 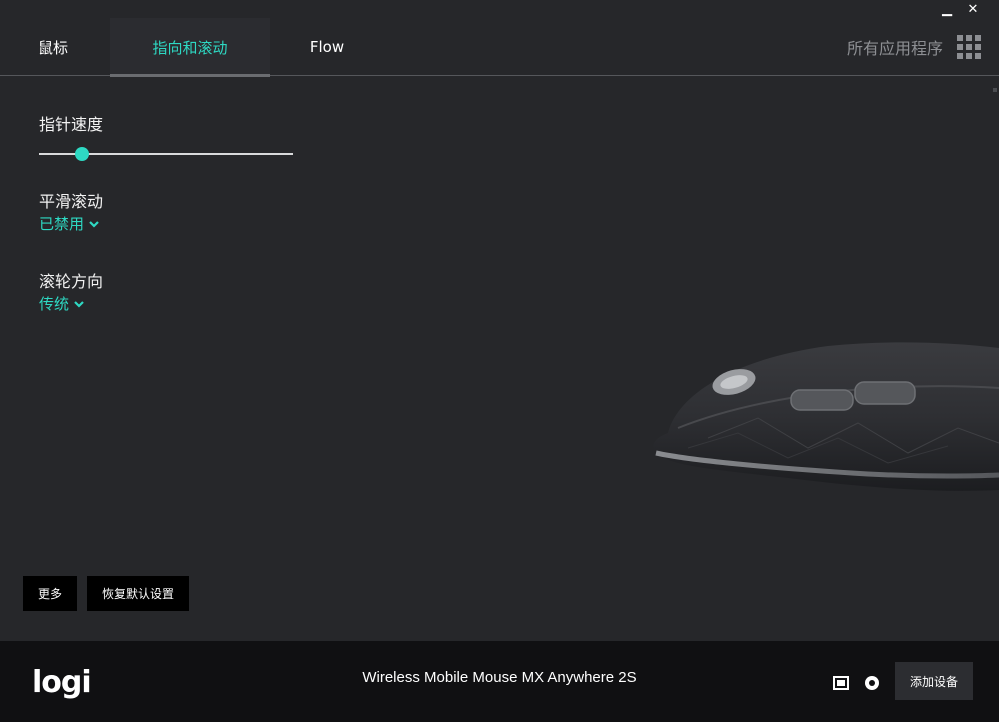 What do you see at coordinates (138, 593) in the screenshot?
I see `restore-defaults-button: 恢复默认设置` at bounding box center [138, 593].